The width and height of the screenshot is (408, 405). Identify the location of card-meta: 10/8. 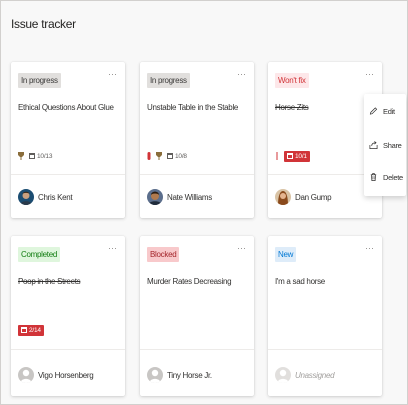
(167, 156).